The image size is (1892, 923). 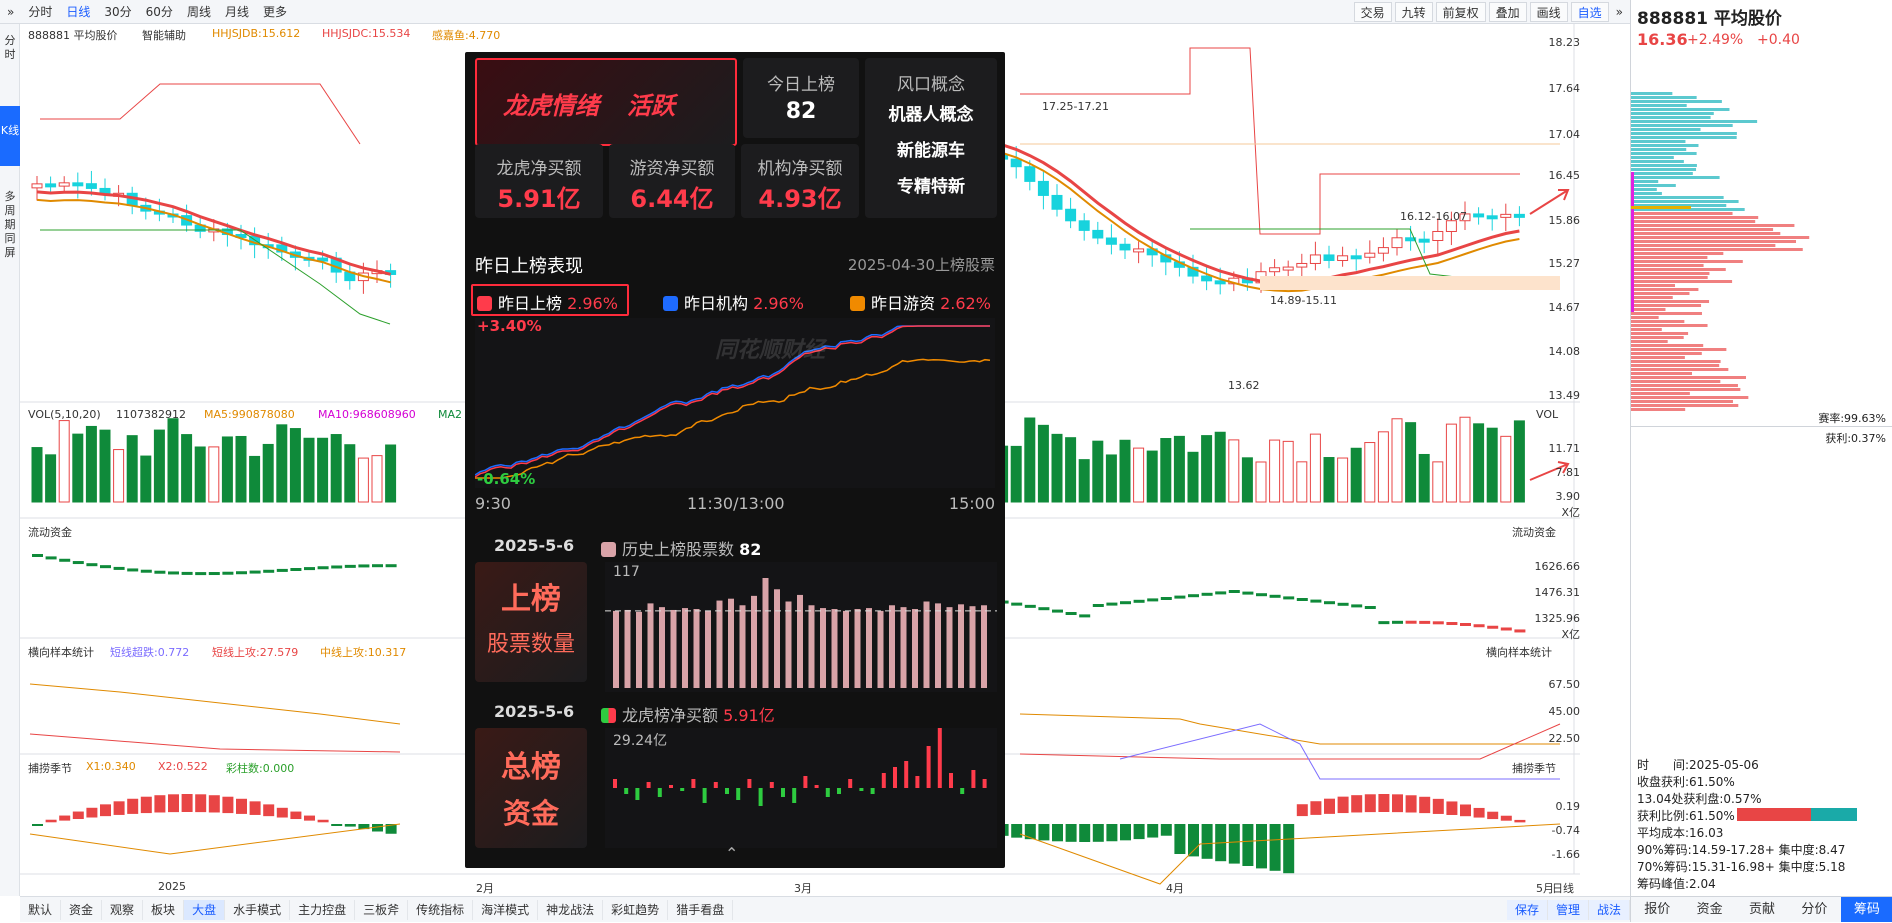 I want to click on save-button: 保存, so click(x=1527, y=909).